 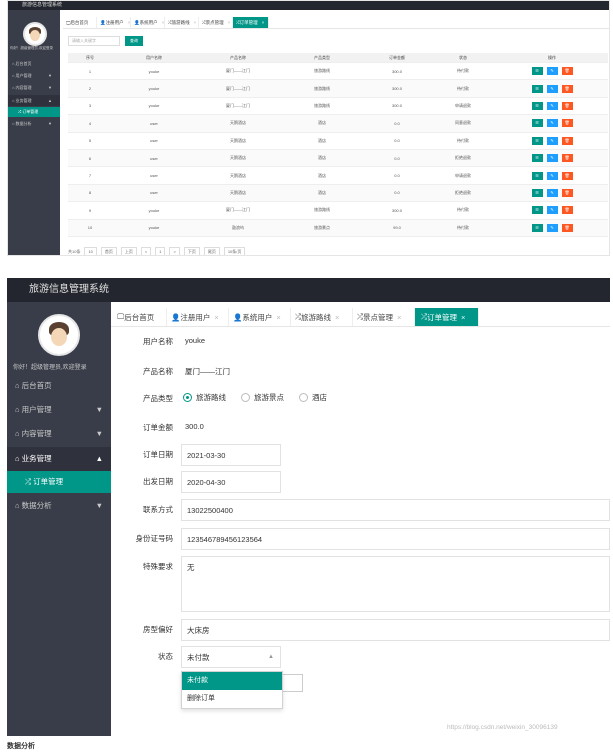 I want to click on current-page: 1, so click(x=160, y=251).